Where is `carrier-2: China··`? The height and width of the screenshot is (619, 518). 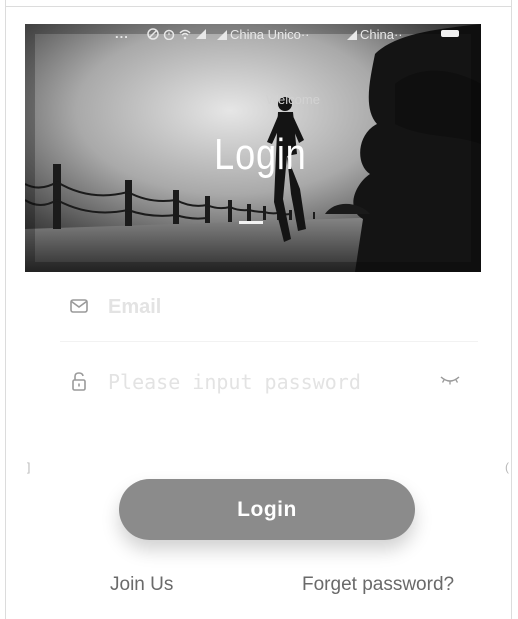
carrier-2: China·· is located at coordinates (375, 34).